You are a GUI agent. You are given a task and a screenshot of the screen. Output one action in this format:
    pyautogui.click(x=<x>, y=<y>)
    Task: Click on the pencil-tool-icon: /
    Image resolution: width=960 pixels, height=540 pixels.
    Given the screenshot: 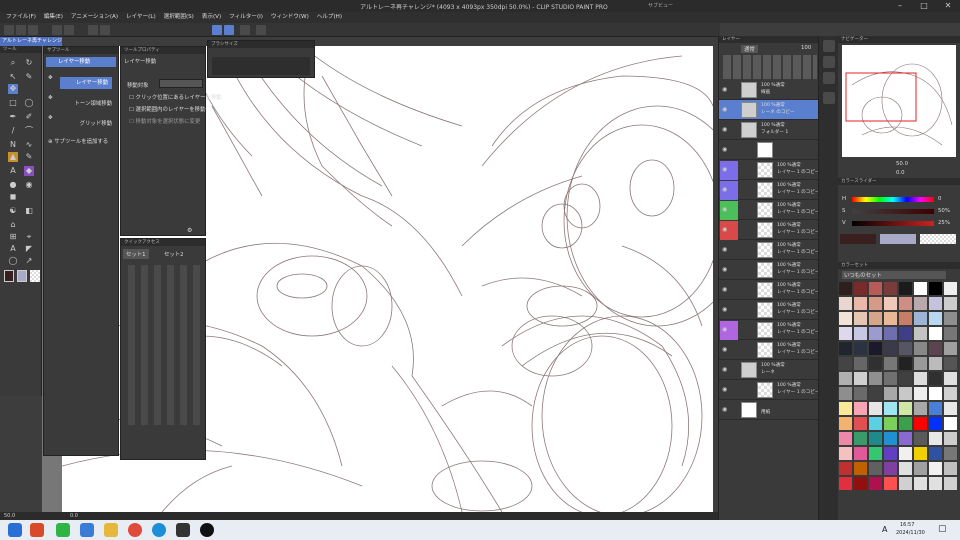 What is the action you would take?
    pyautogui.click(x=13, y=131)
    